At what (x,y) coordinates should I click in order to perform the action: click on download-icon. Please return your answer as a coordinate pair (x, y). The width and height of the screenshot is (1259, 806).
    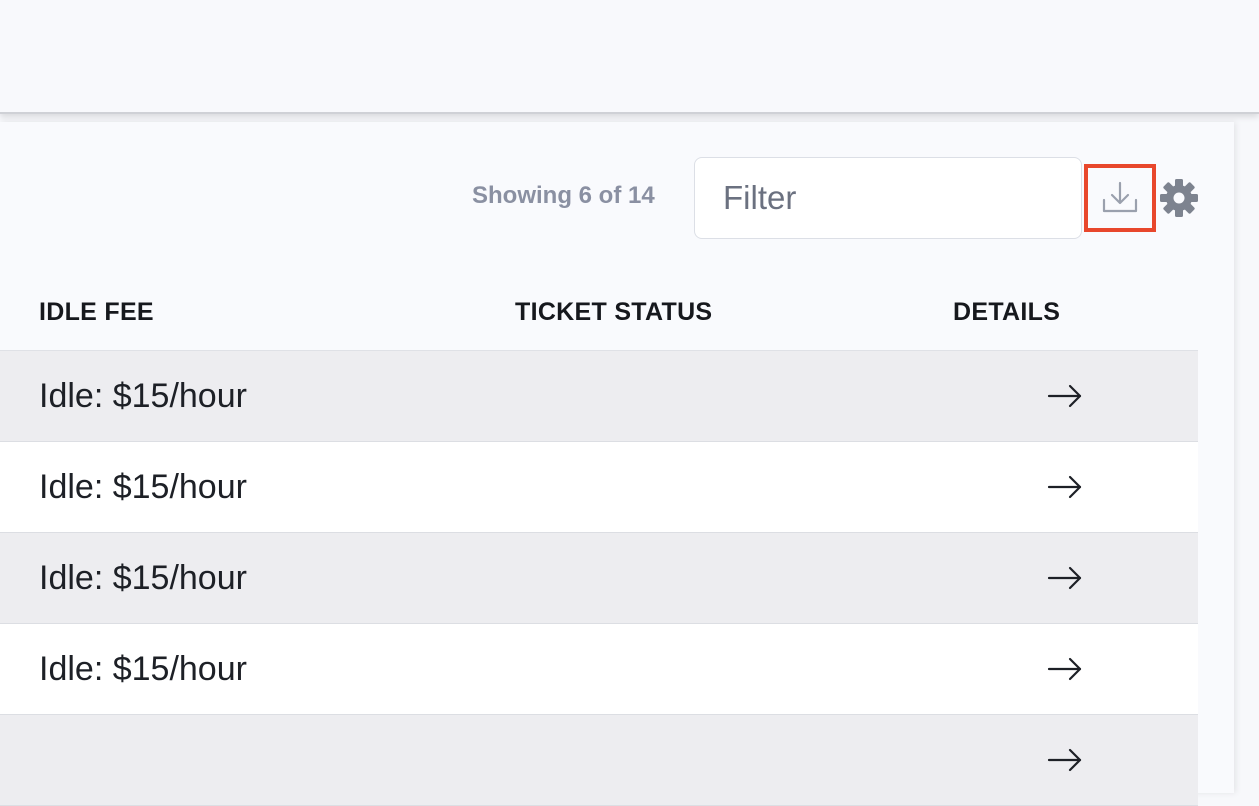
    Looking at the image, I should click on (1120, 197).